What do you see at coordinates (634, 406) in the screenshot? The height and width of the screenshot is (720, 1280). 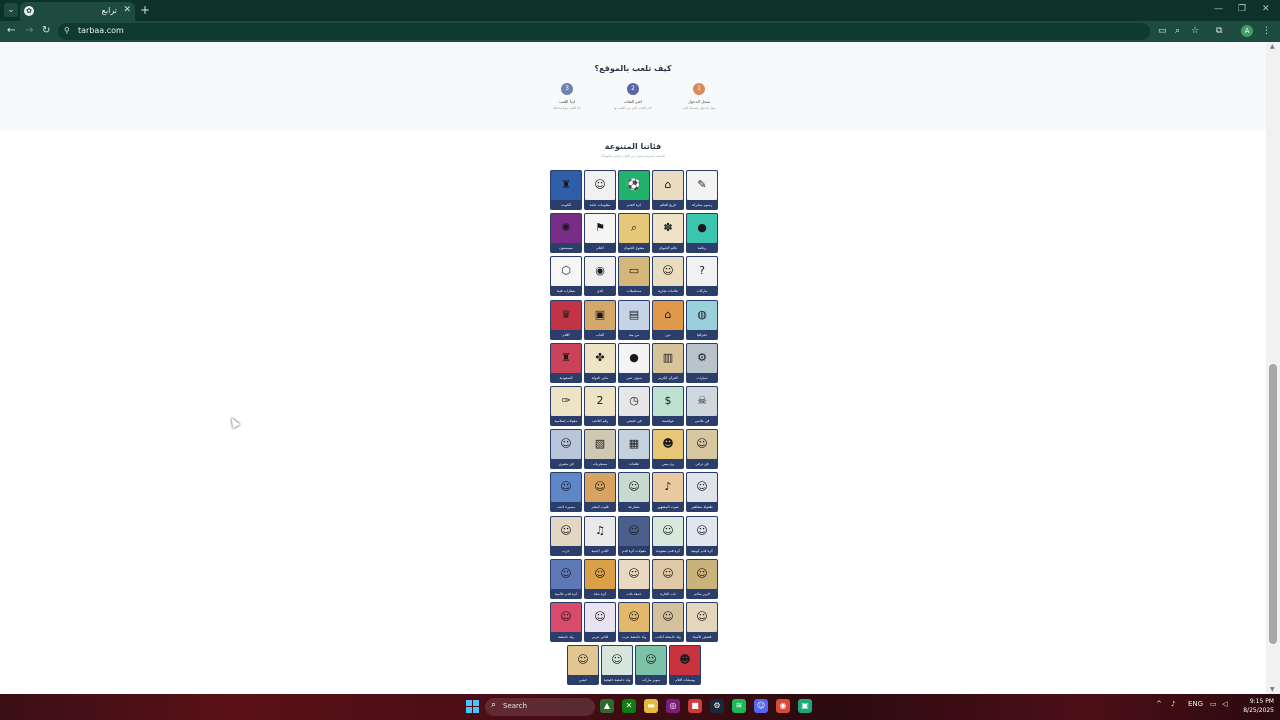 I see `category-card: ◷ فن خليجي` at bounding box center [634, 406].